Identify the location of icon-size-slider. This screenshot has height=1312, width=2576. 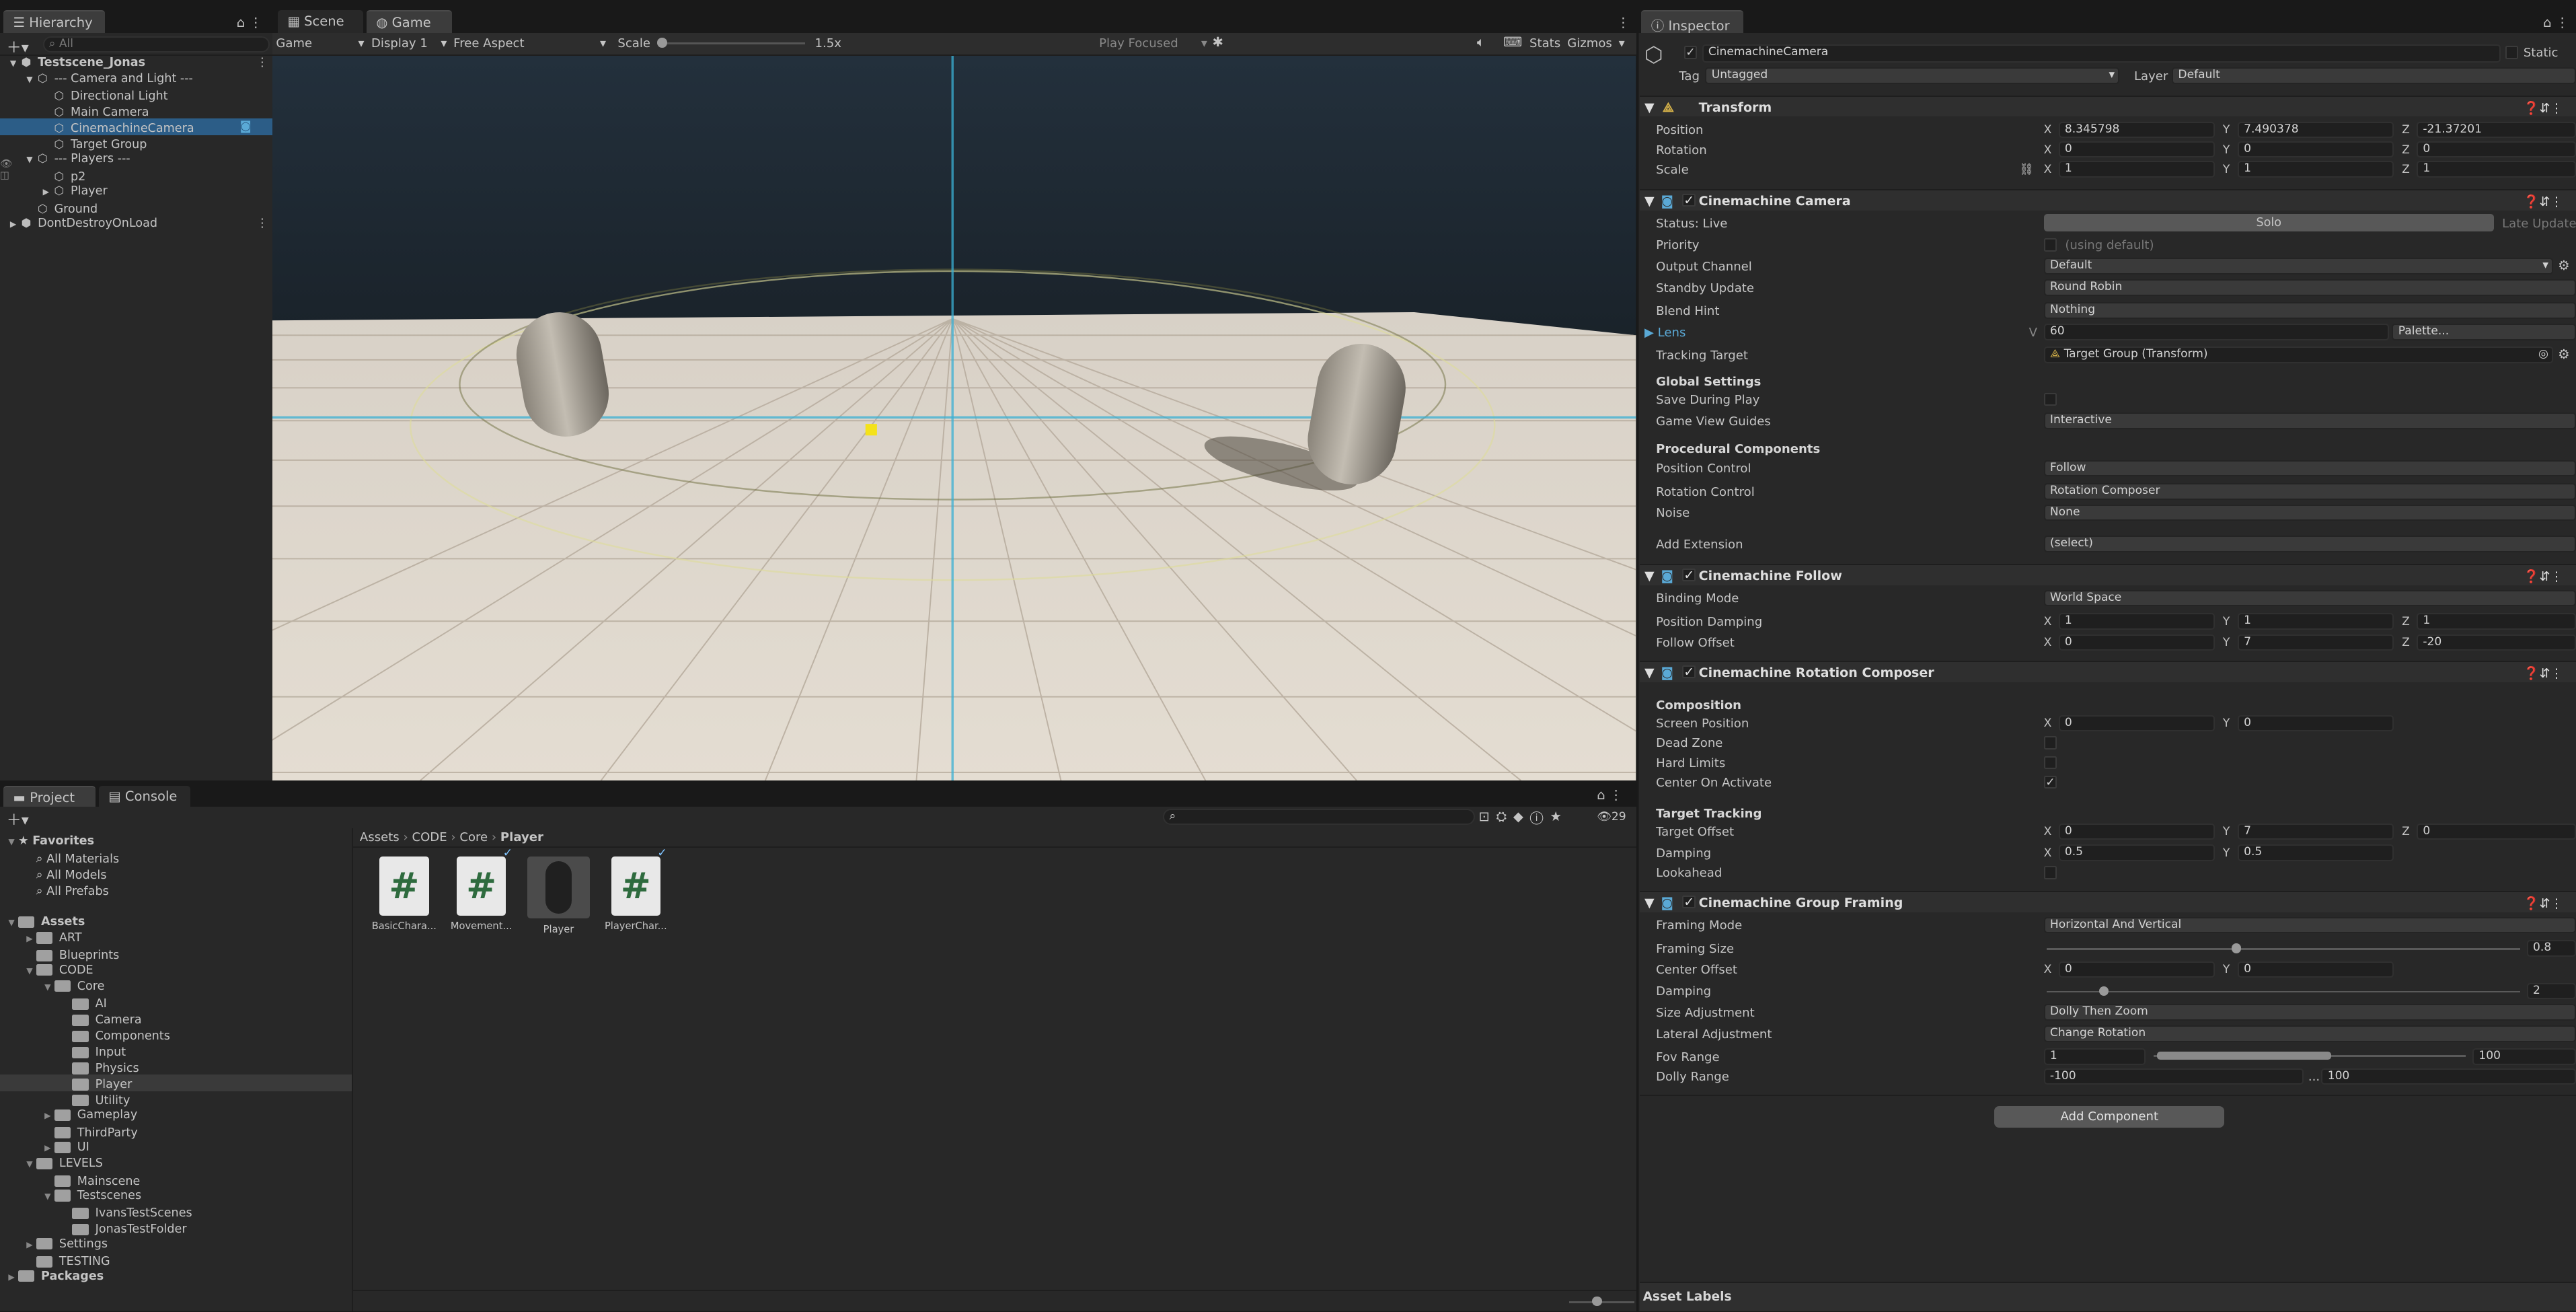
(1601, 1301).